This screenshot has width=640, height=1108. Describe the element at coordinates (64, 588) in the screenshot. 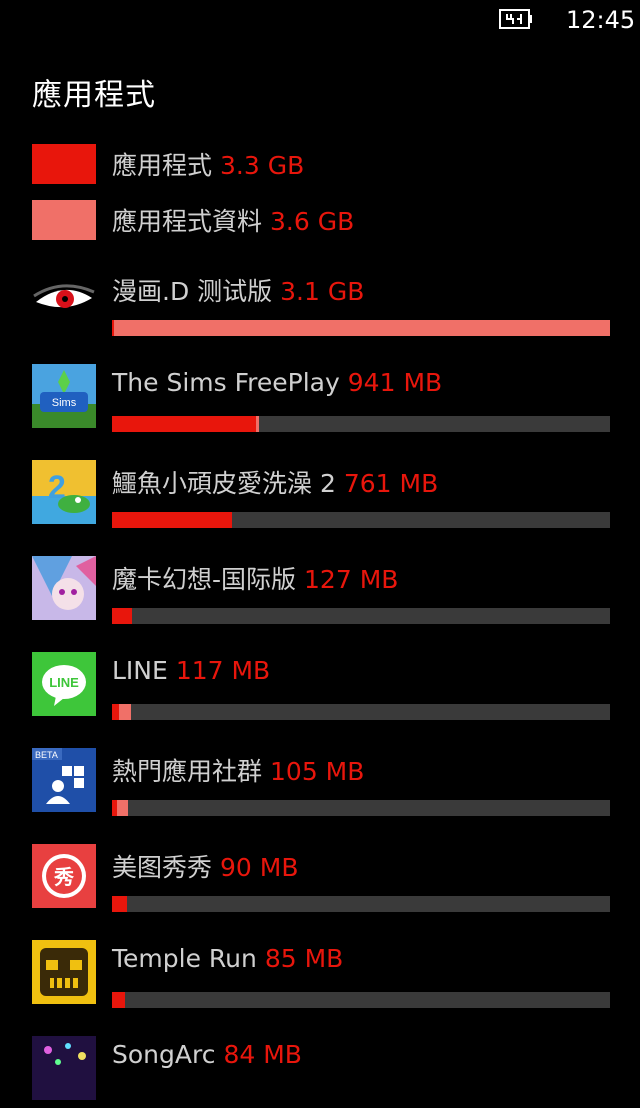

I see `magic-card-fantasy-icon` at that location.